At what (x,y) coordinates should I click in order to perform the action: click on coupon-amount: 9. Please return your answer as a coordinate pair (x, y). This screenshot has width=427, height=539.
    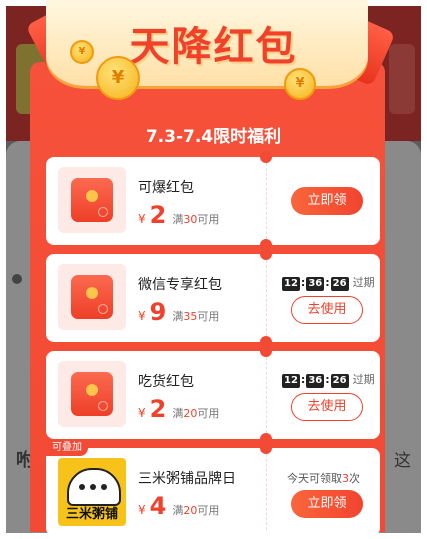
    Looking at the image, I should click on (158, 312).